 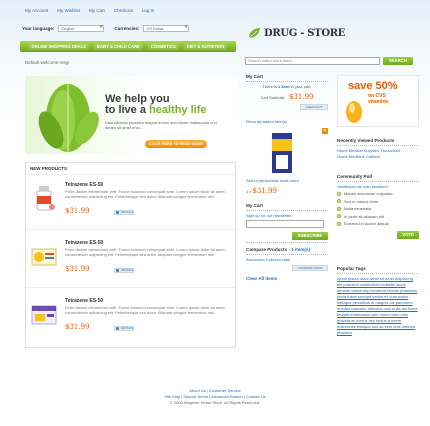 What do you see at coordinates (44, 257) in the screenshot?
I see `medicine-box-icon` at bounding box center [44, 257].